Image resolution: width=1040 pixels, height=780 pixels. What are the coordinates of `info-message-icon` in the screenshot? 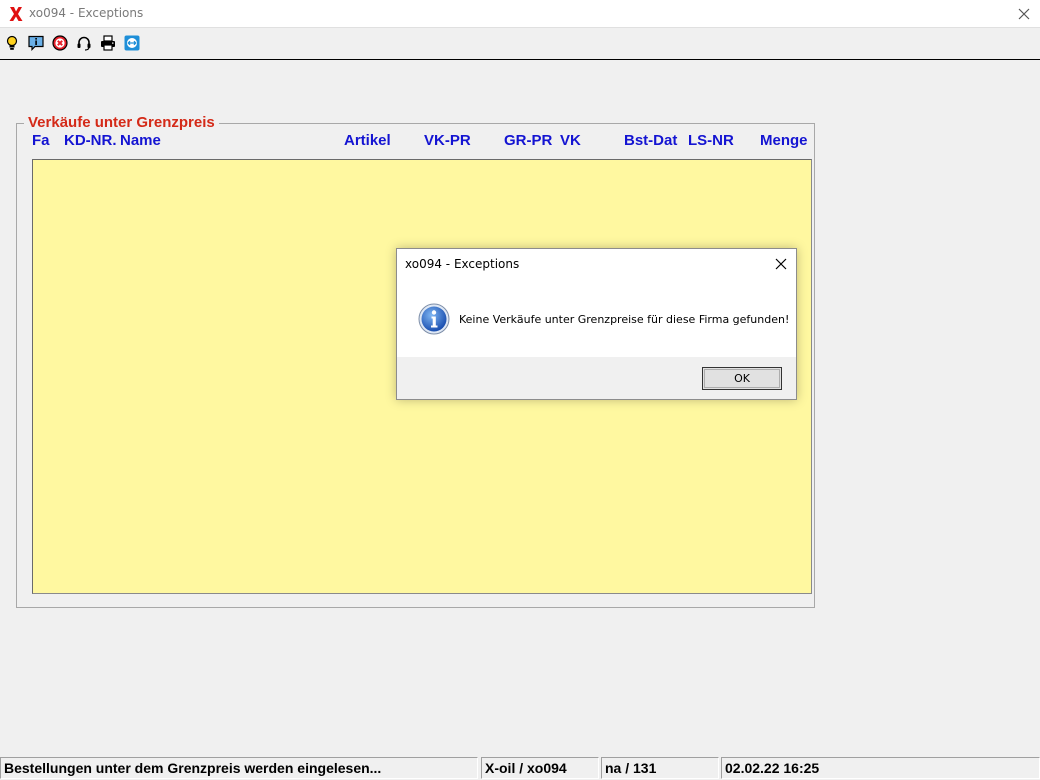 It's located at (36, 43).